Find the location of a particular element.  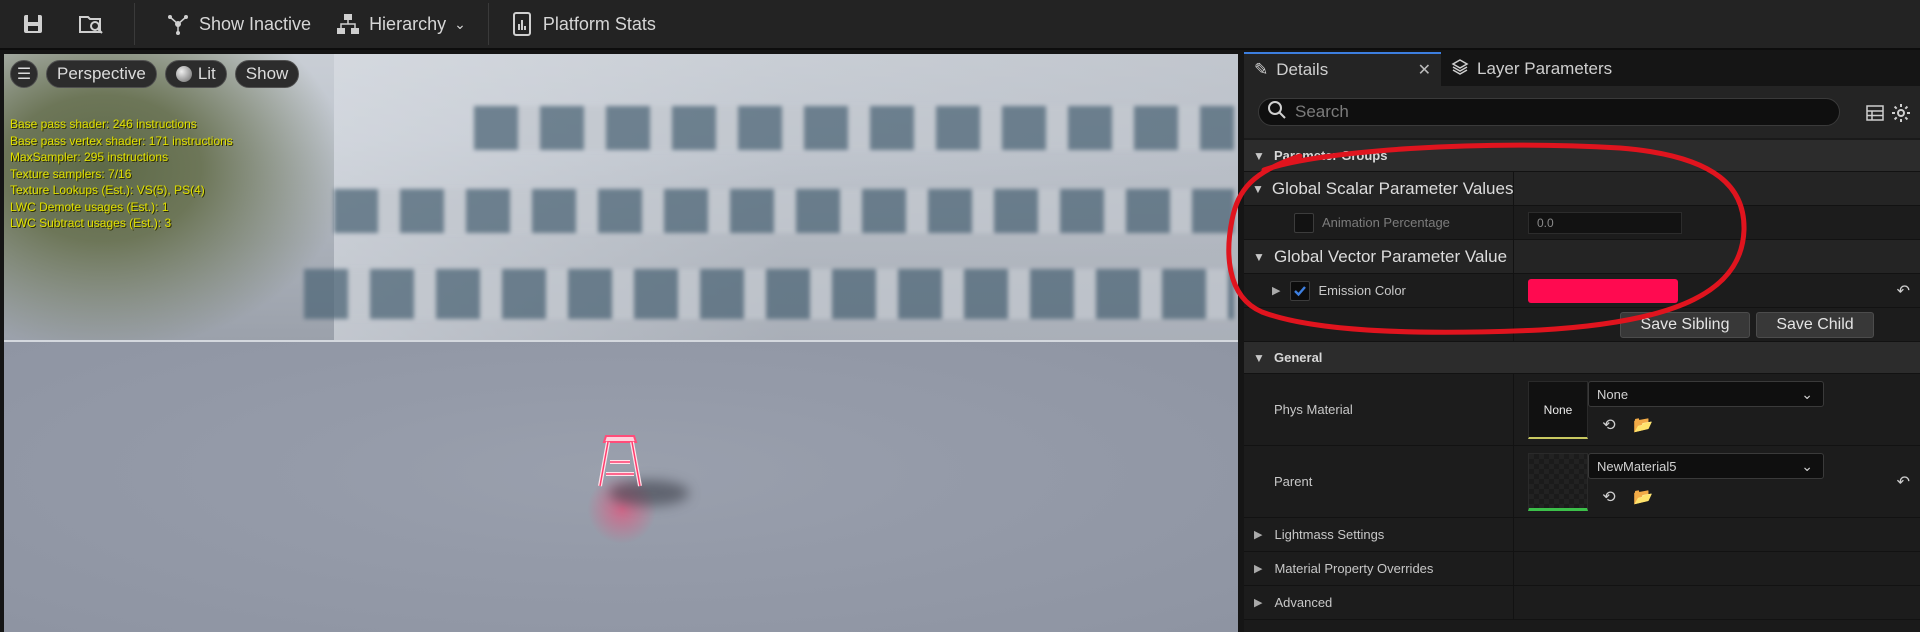

details-tabbar: ✎ Details ✕ Layer Parameters is located at coordinates (1582, 69).